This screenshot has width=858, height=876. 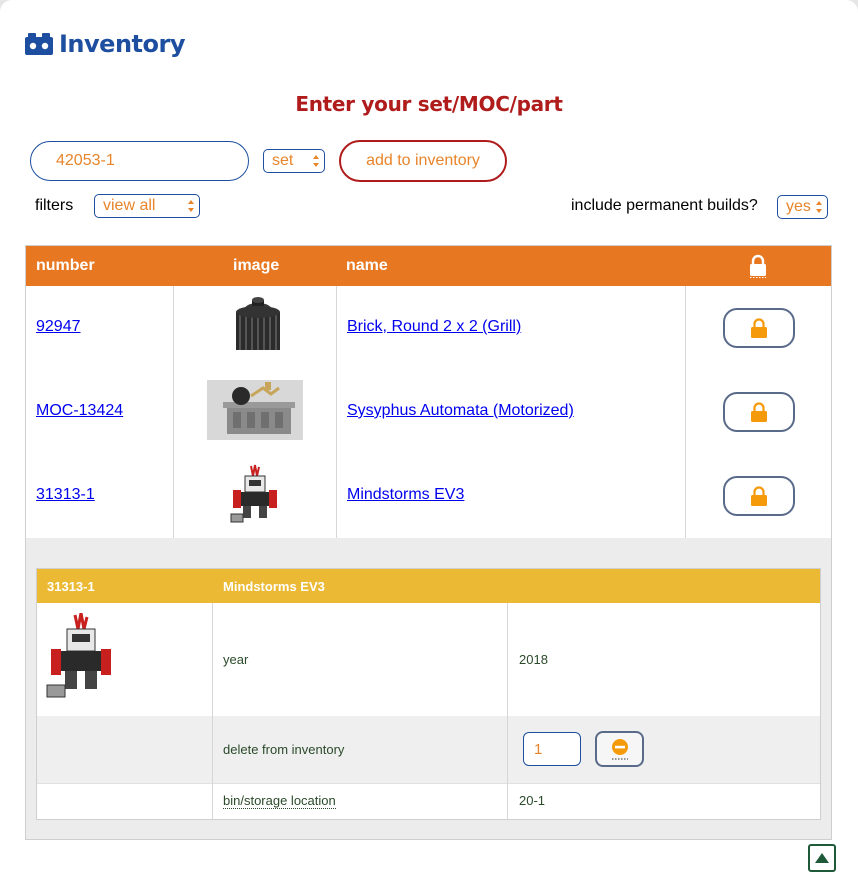 I want to click on detail-header: 31313-1 Mindstorms EV3, so click(x=428, y=586).